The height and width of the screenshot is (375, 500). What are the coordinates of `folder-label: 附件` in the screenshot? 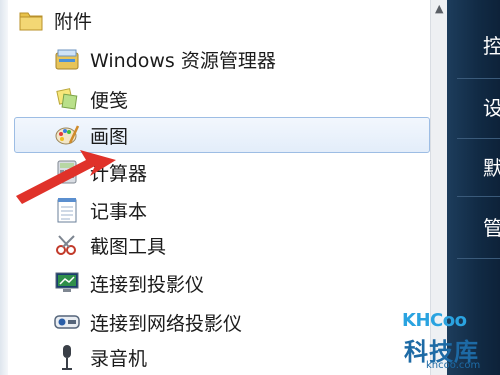 It's located at (73, 21).